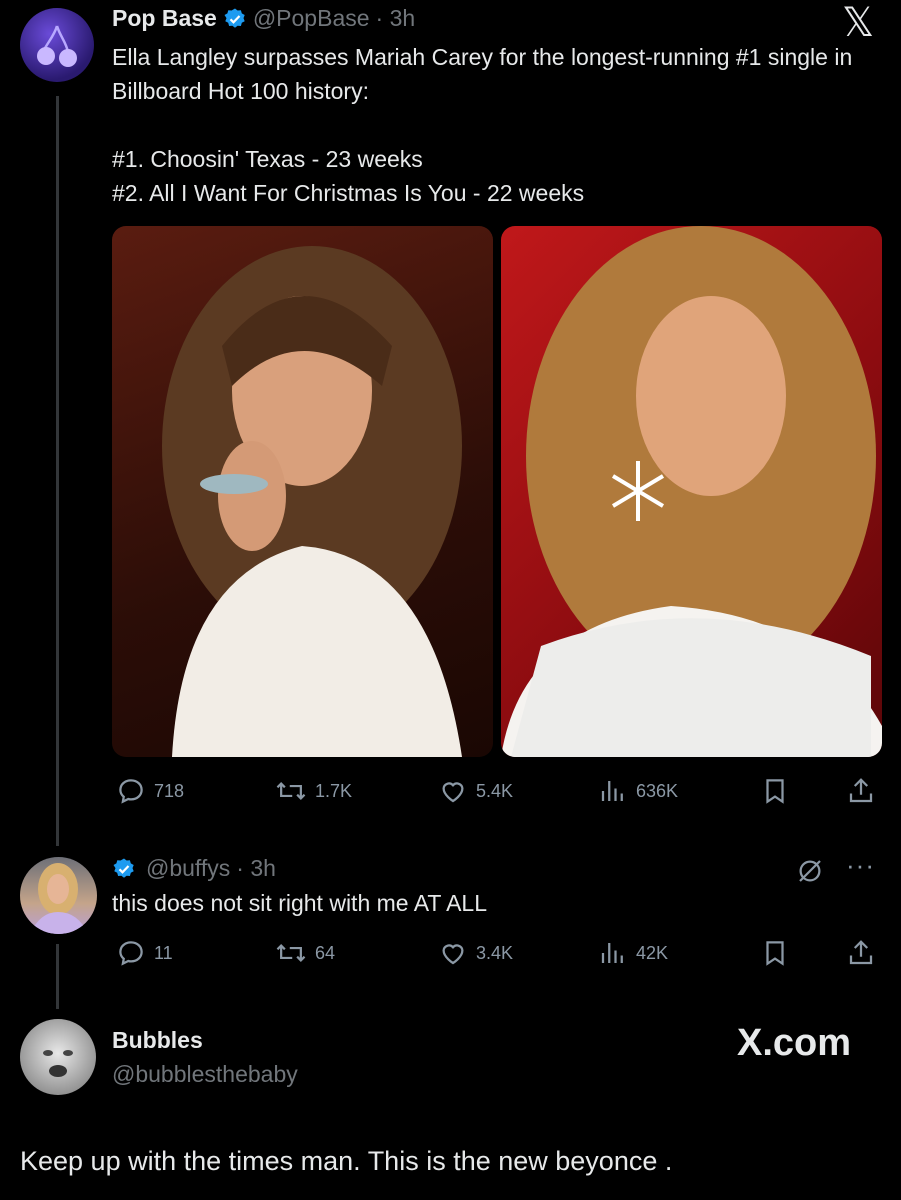 The height and width of the screenshot is (1200, 901). What do you see at coordinates (633, 953) in the screenshot?
I see `views-button: 42K` at bounding box center [633, 953].